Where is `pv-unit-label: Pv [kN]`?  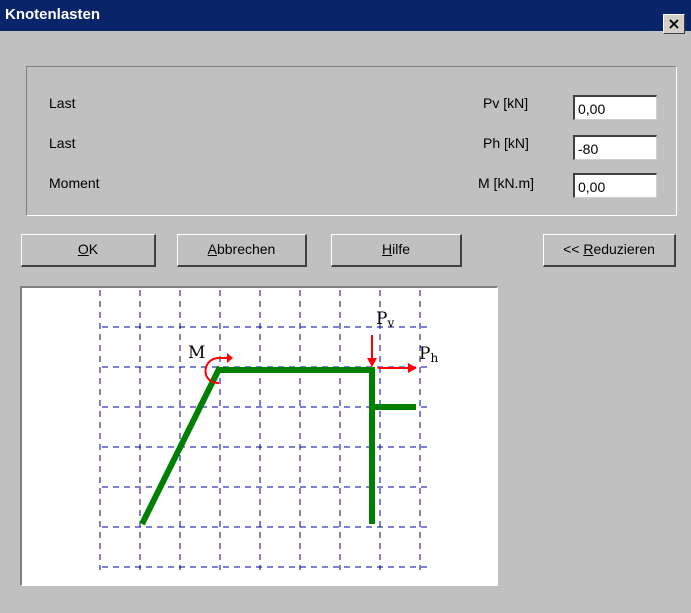
pv-unit-label: Pv [kN] is located at coordinates (506, 103).